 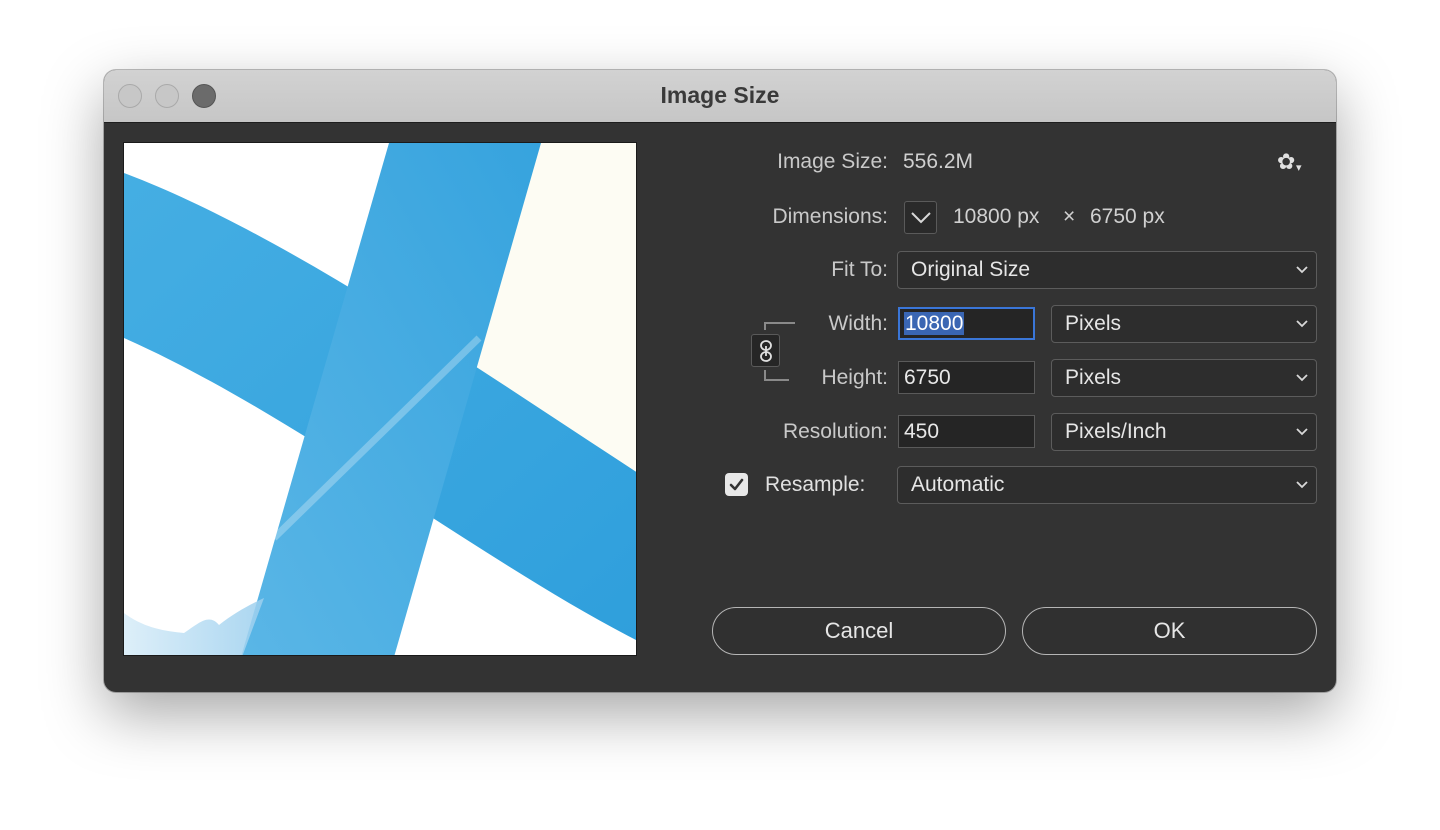 I want to click on resolution-value: 450, so click(x=922, y=431).